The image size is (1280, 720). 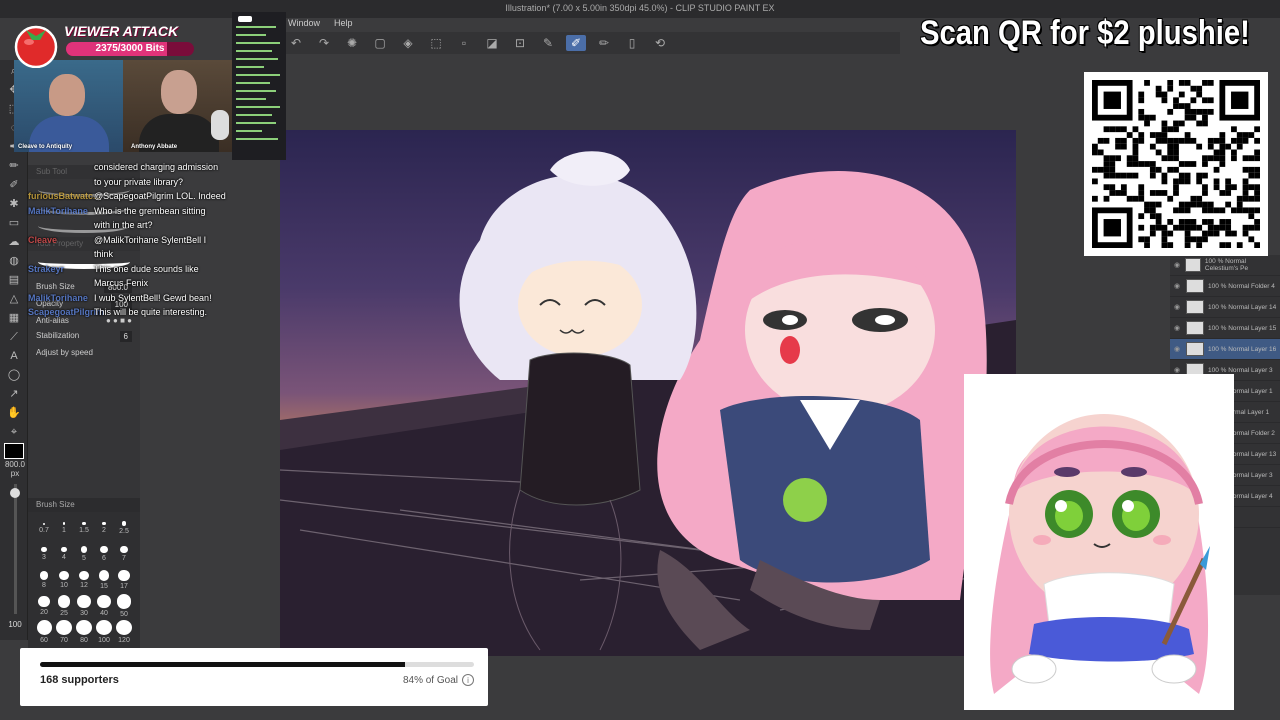 What do you see at coordinates (1225, 328) in the screenshot?
I see `layer-row: ◉ 100 % Normal Layer 15` at bounding box center [1225, 328].